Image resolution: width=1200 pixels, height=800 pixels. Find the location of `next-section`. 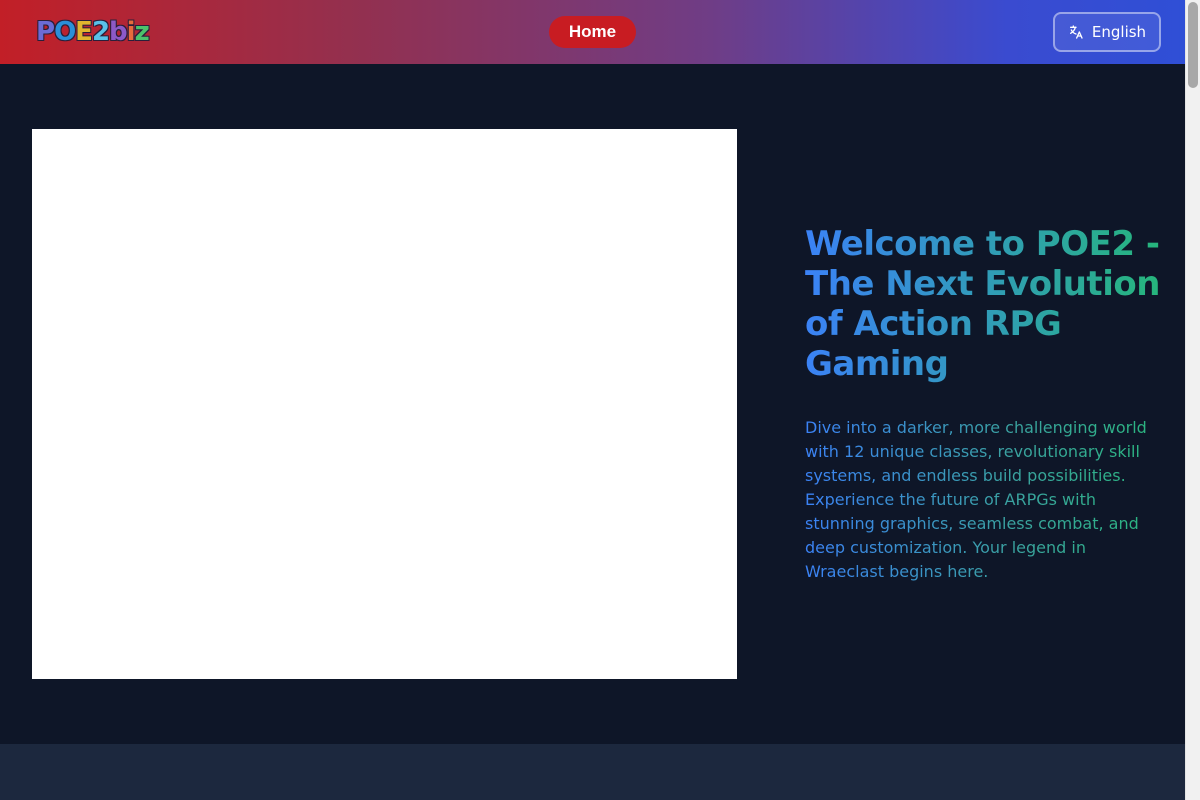

next-section is located at coordinates (592, 772).